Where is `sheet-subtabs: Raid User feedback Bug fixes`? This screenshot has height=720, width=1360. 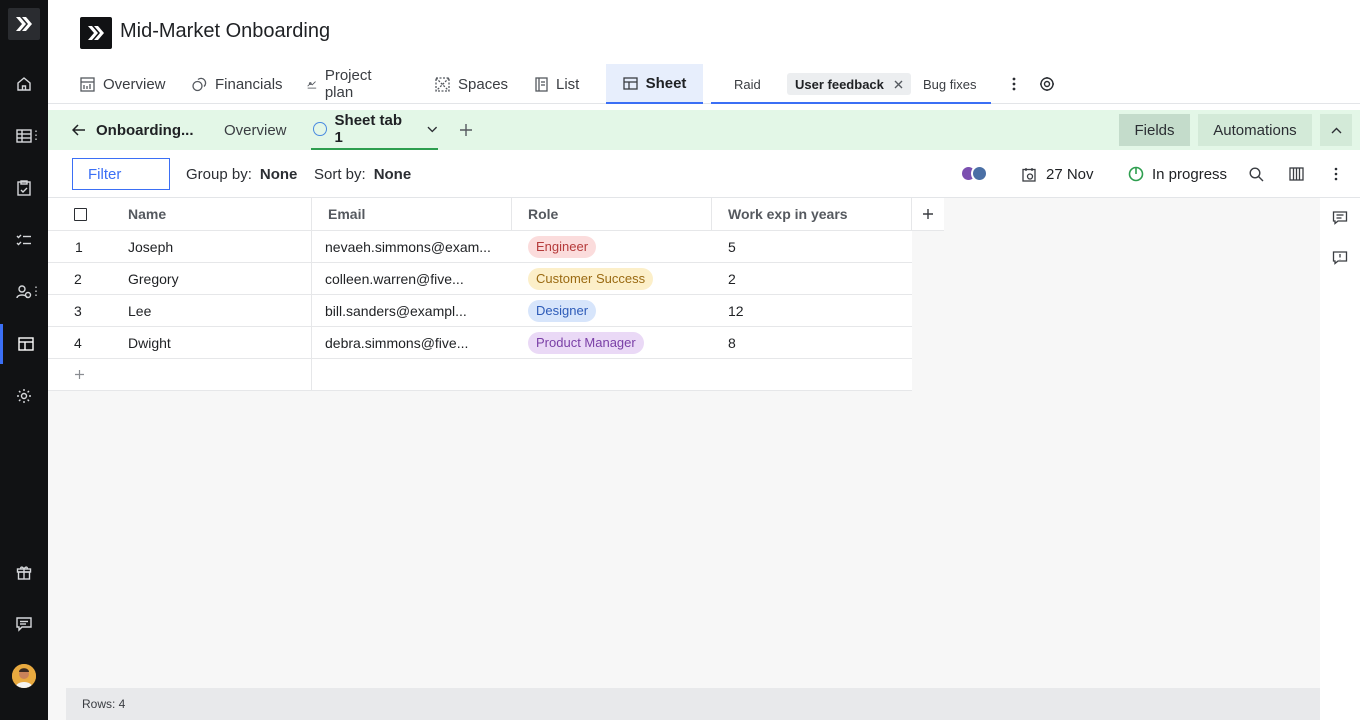
sheet-subtabs: Raid User feedback Bug fixes is located at coordinates (851, 84).